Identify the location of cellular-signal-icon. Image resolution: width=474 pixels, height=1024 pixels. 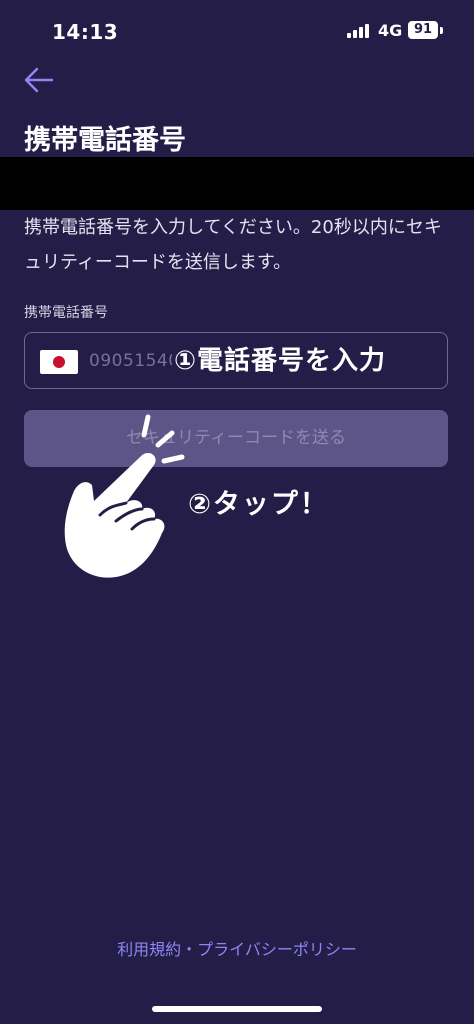
(360, 31).